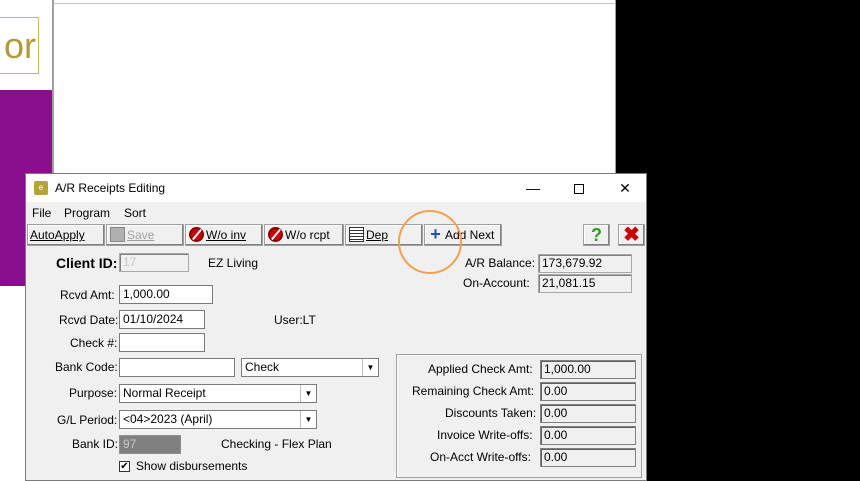  What do you see at coordinates (336, 188) in the screenshot?
I see `title-bar: e A/R Receipts Editing — ✕` at bounding box center [336, 188].